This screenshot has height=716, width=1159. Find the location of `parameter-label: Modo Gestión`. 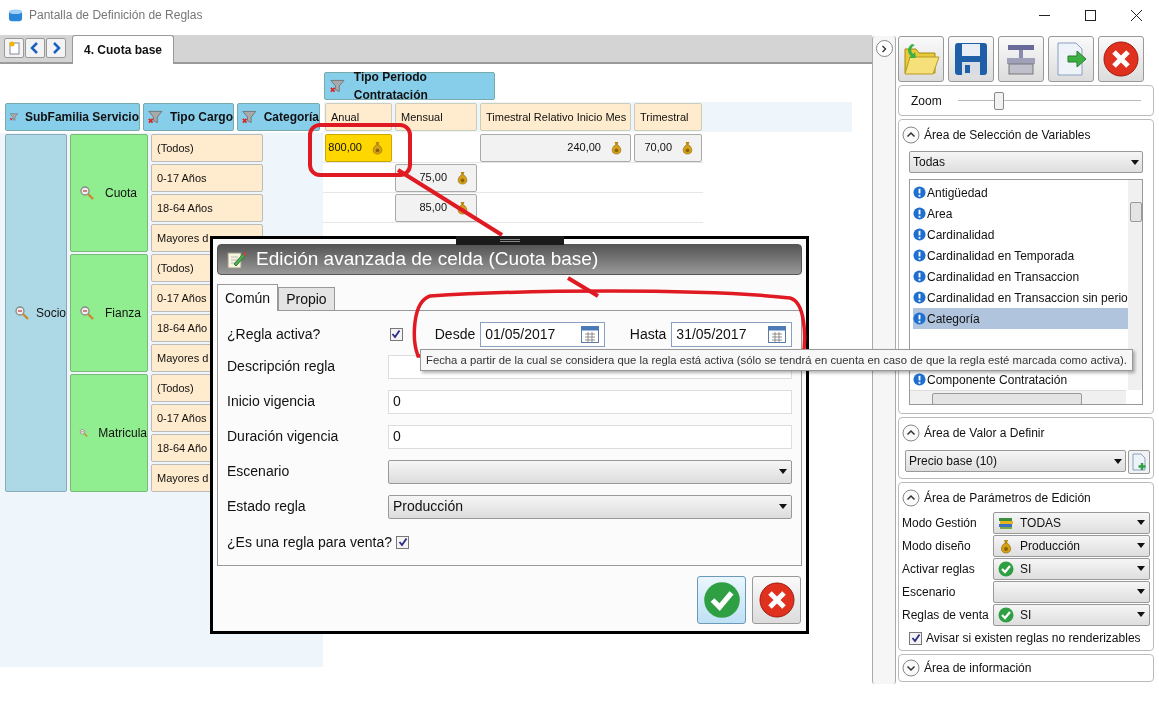

parameter-label: Modo Gestión is located at coordinates (940, 523).